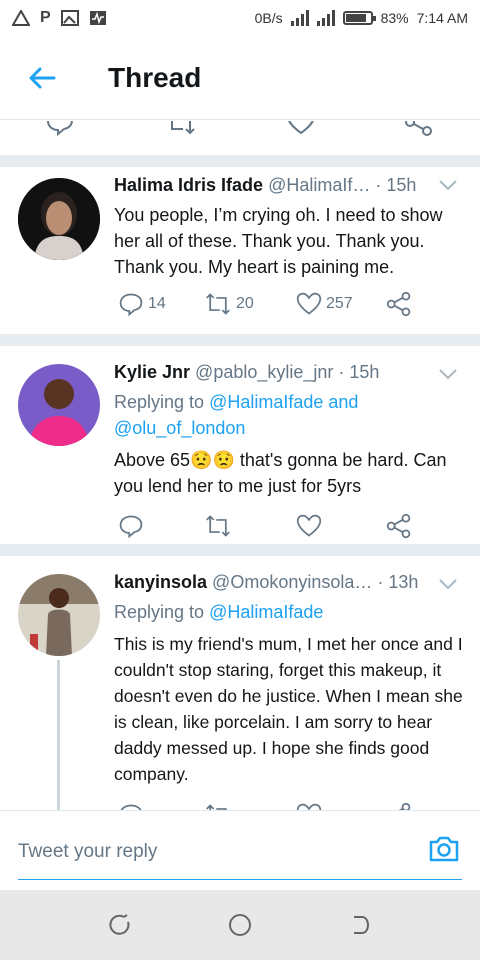 This screenshot has height=960, width=480. I want to click on tweet-header: Kylie Jnr @pablo_kylie_jnr · 15h, so click(289, 372).